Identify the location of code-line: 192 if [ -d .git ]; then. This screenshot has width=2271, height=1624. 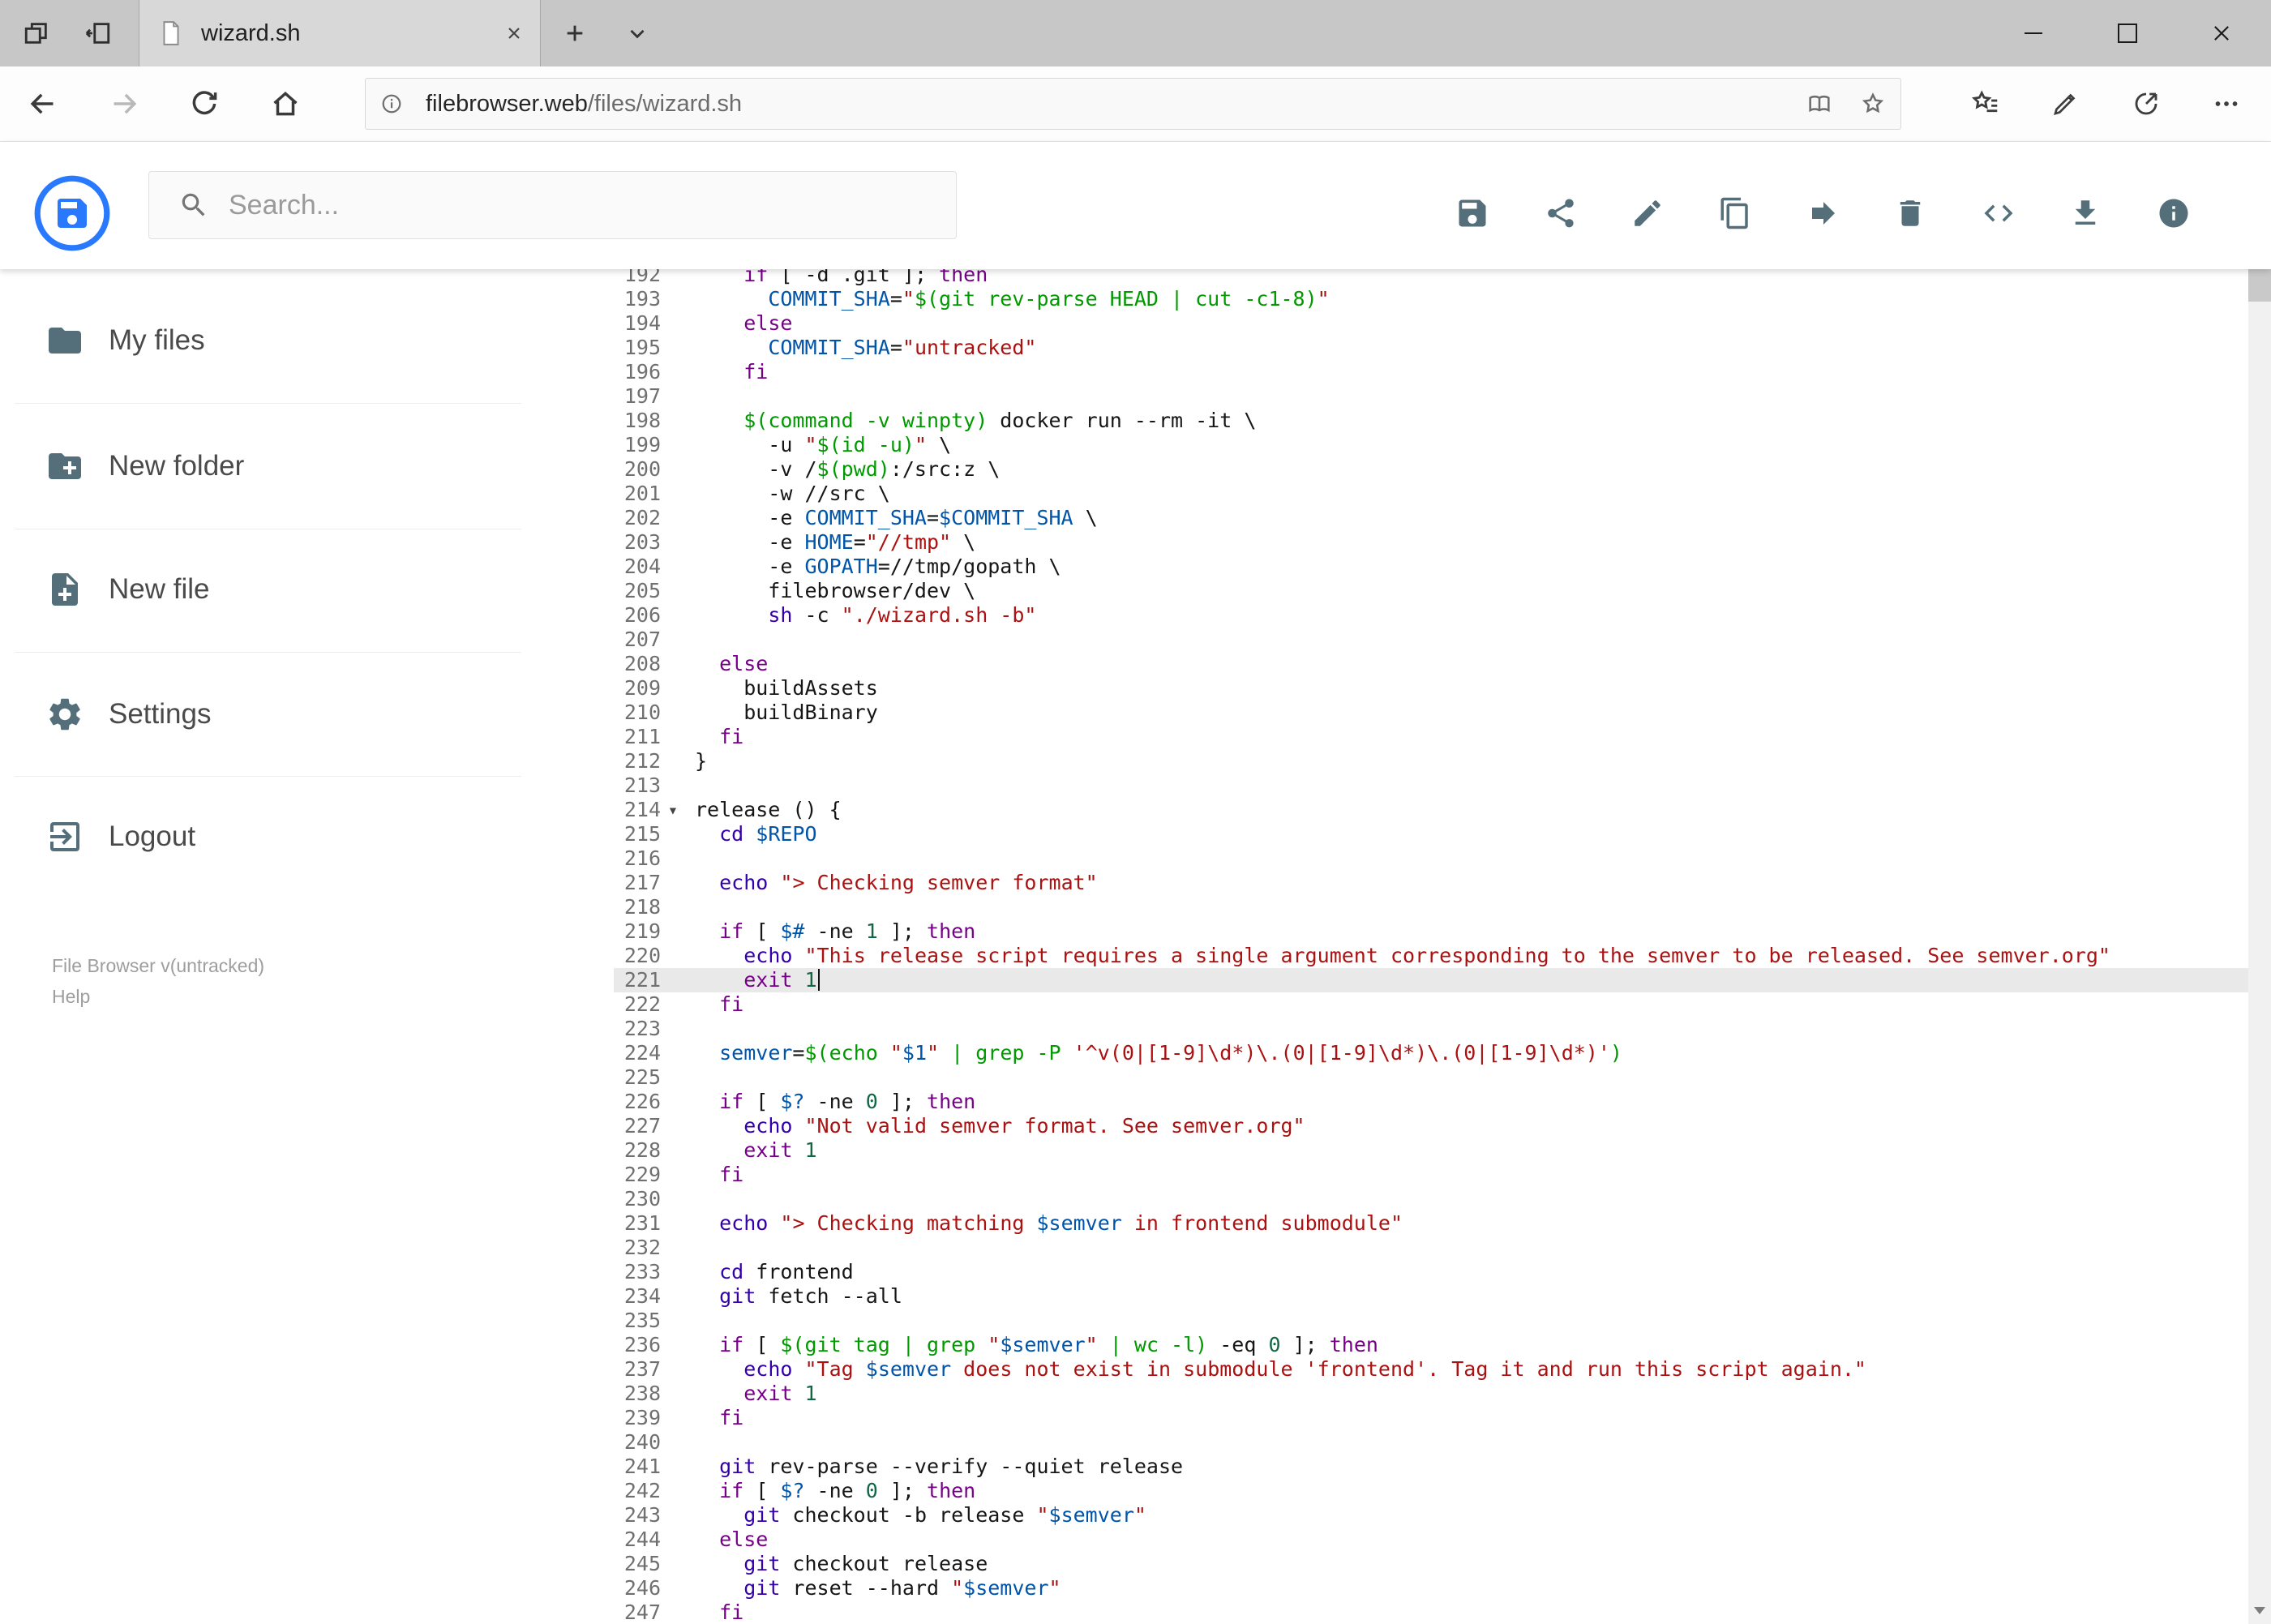
(1387, 278).